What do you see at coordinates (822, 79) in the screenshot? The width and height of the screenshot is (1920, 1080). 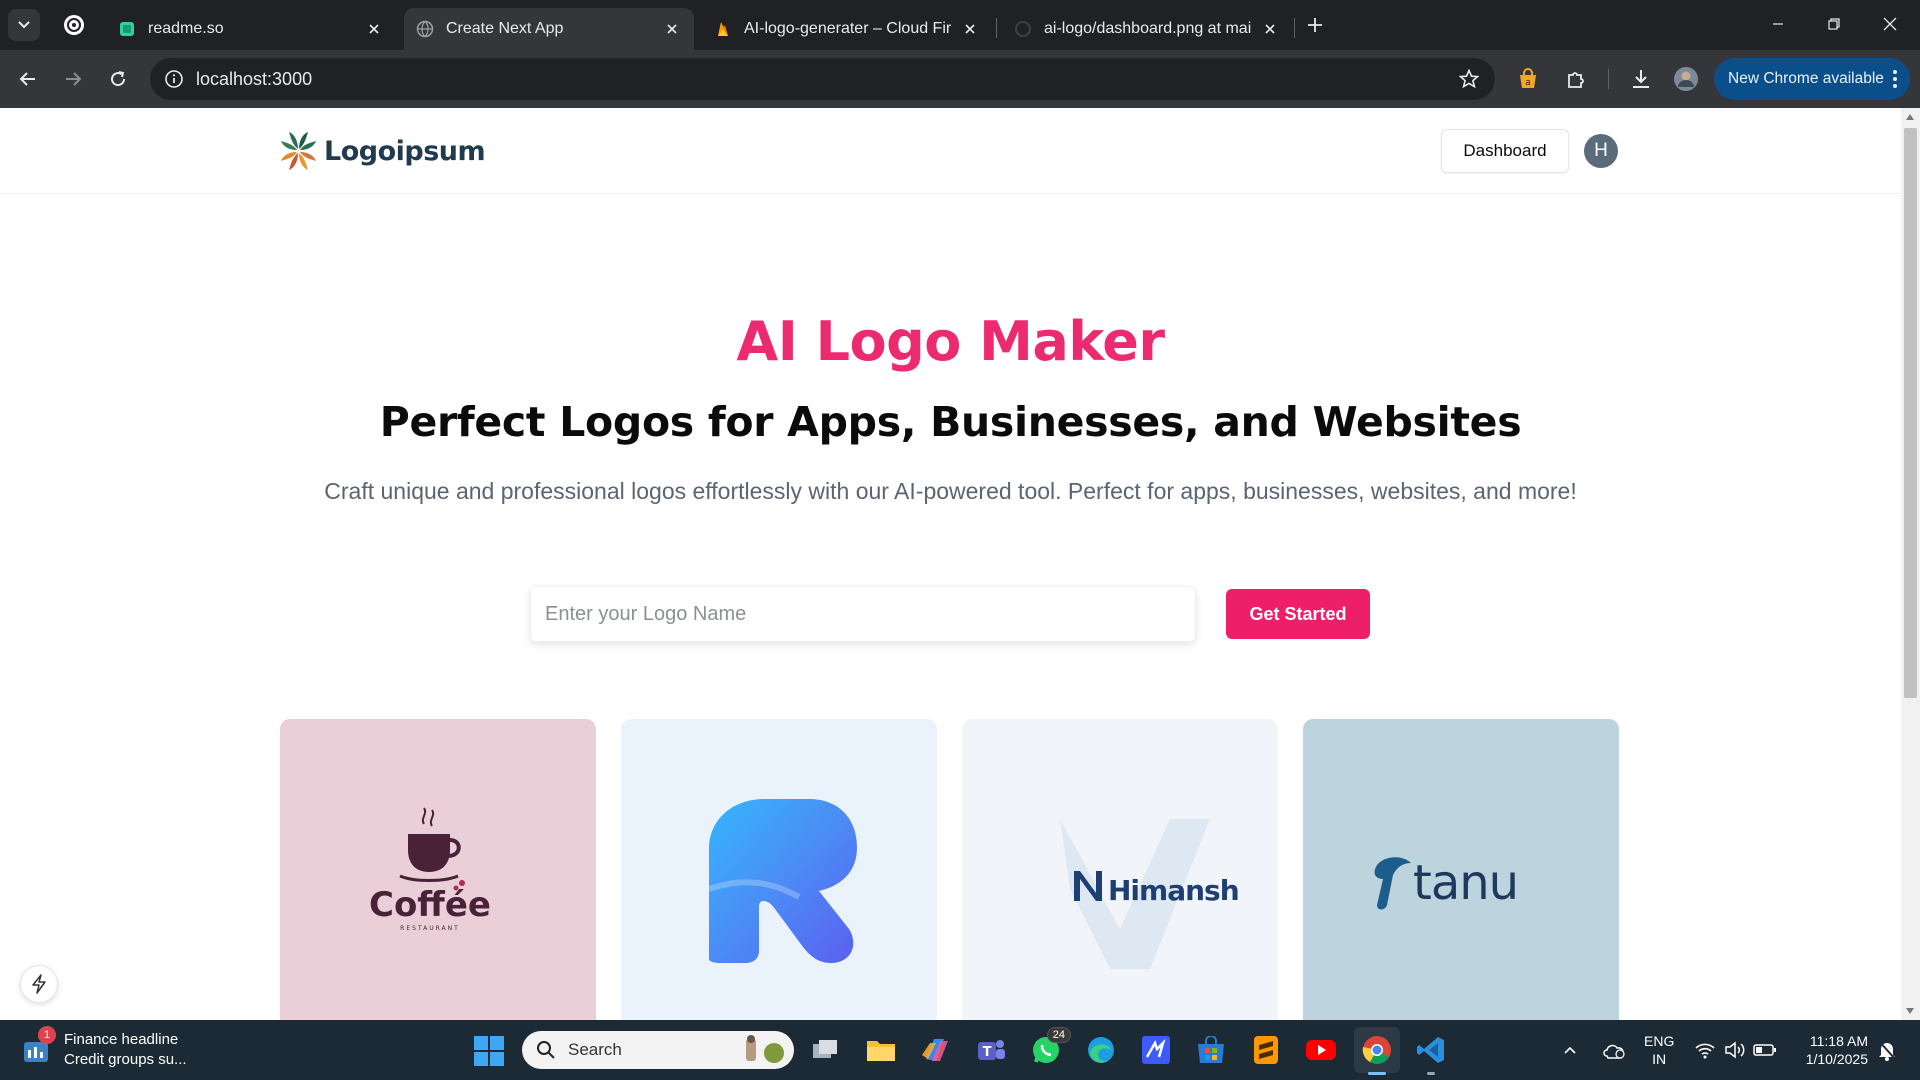 I see `address-bar: localhost:3000` at bounding box center [822, 79].